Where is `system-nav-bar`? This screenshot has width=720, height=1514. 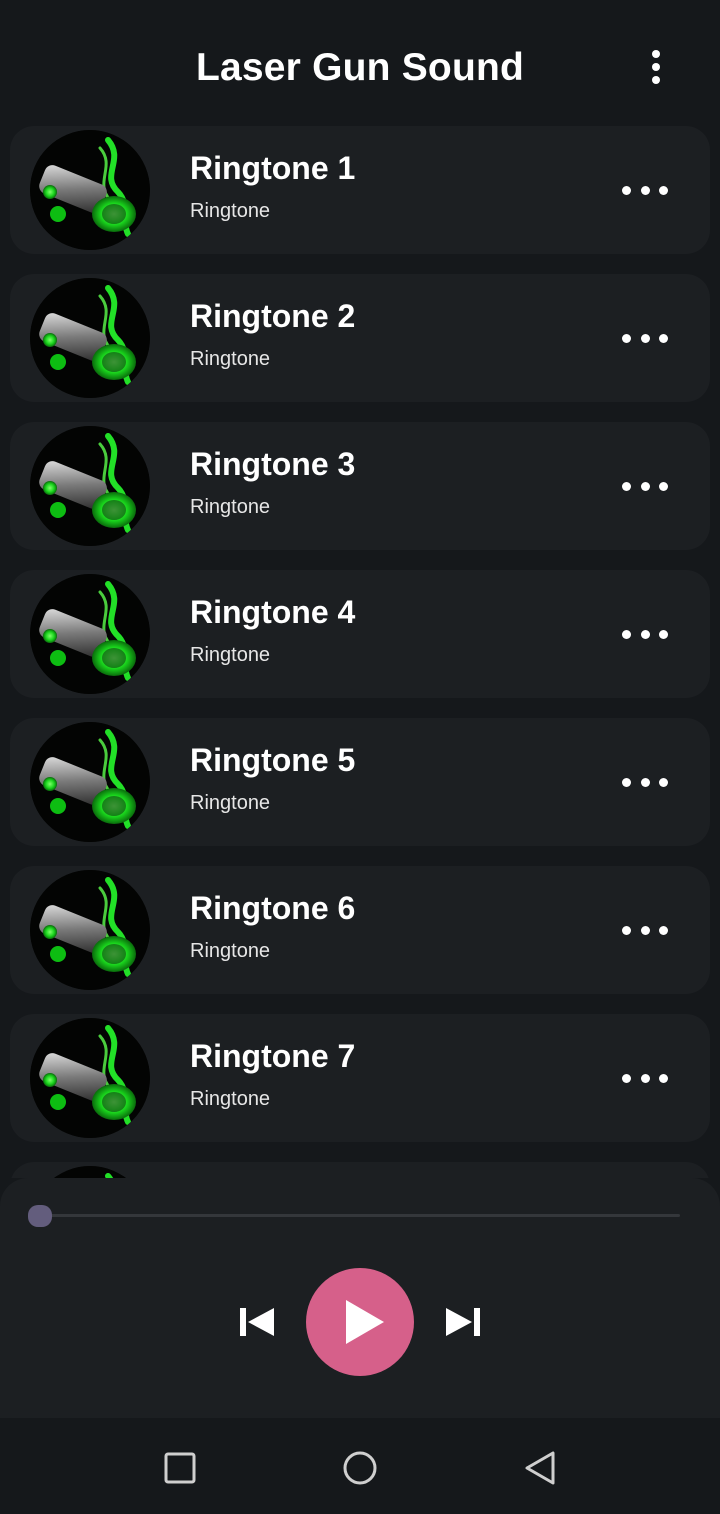
system-nav-bar is located at coordinates (360, 1466).